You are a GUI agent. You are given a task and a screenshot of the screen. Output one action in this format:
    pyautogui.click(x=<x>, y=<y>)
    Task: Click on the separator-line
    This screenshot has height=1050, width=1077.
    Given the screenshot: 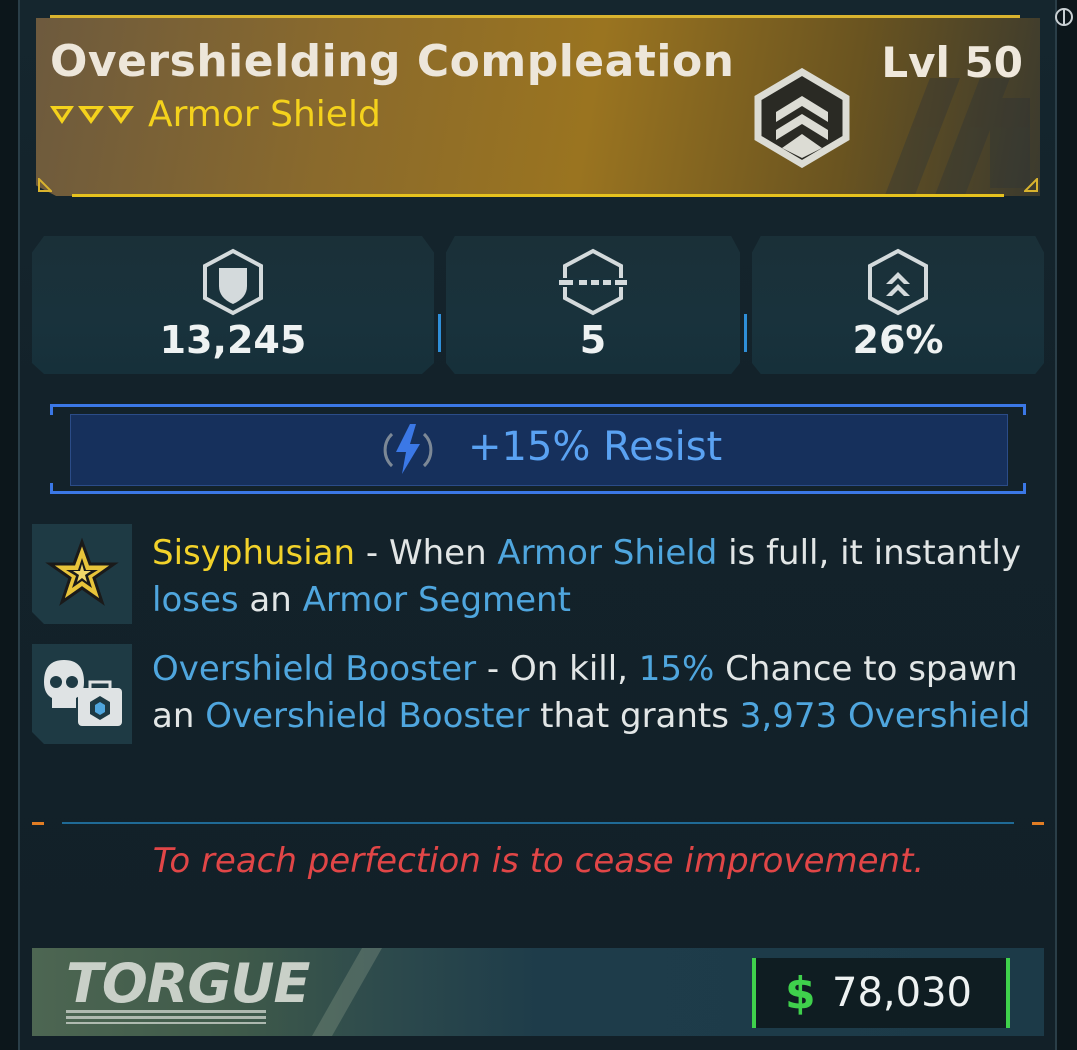 What is the action you would take?
    pyautogui.click(x=538, y=823)
    